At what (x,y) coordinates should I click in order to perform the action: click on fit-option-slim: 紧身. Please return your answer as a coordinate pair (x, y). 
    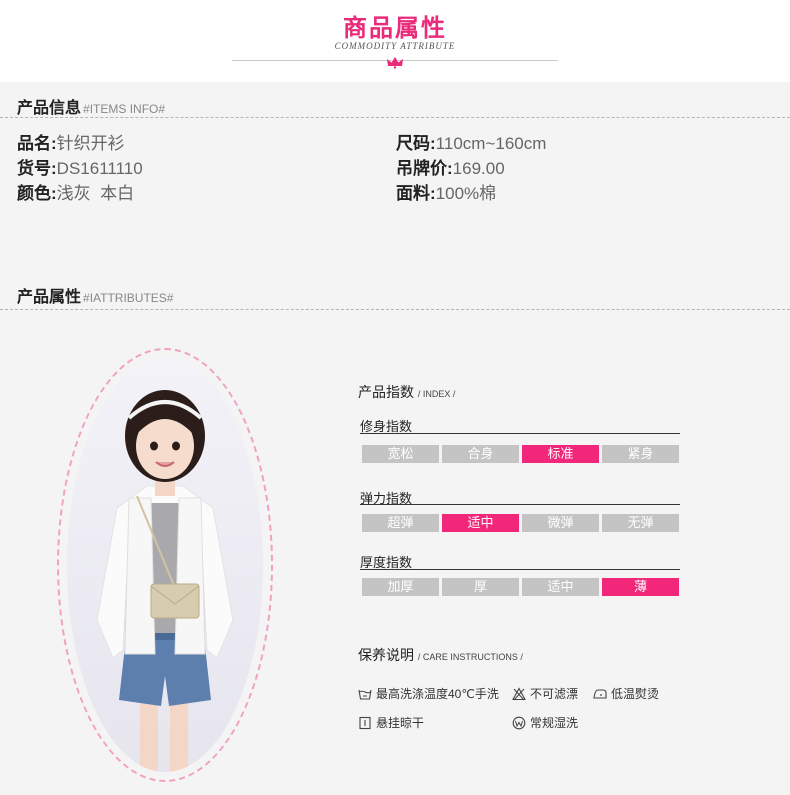
    Looking at the image, I should click on (640, 454).